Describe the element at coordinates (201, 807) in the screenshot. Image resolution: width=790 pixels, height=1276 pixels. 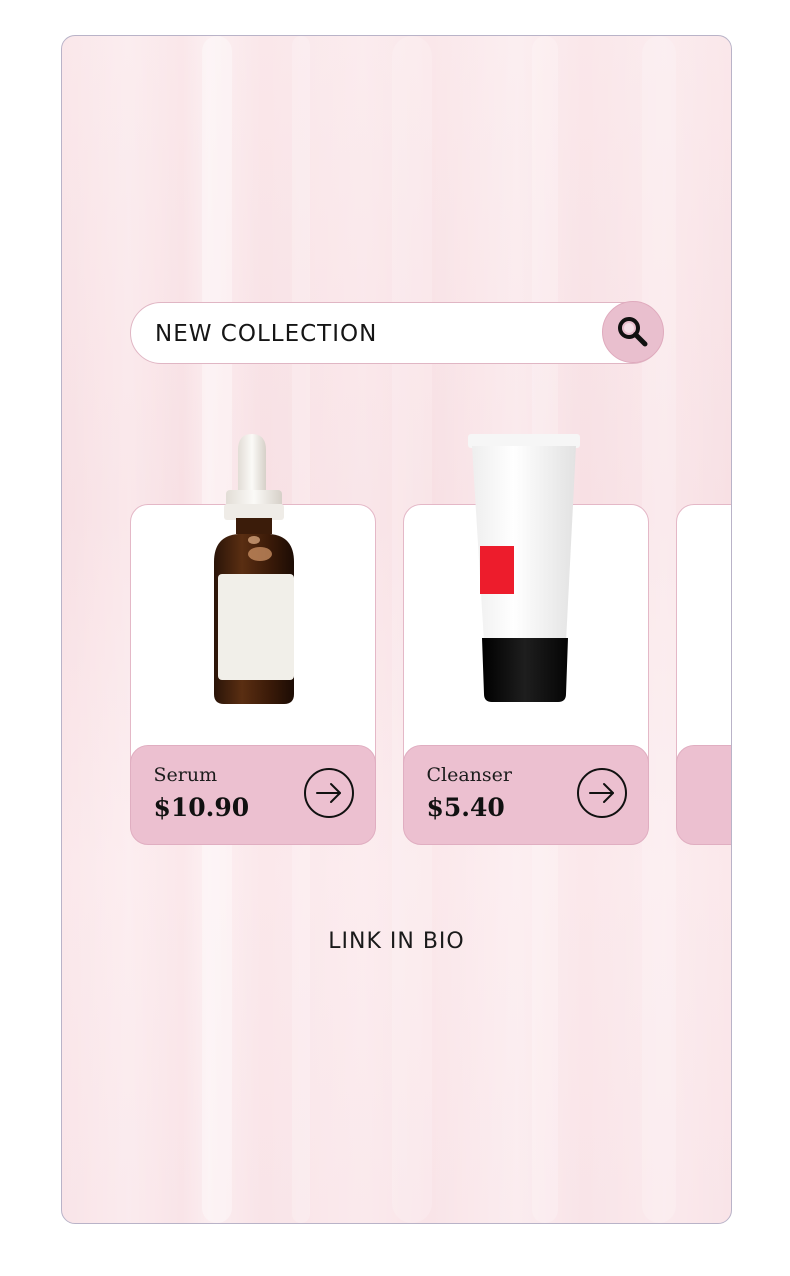
I see `product-price: $10.90` at that location.